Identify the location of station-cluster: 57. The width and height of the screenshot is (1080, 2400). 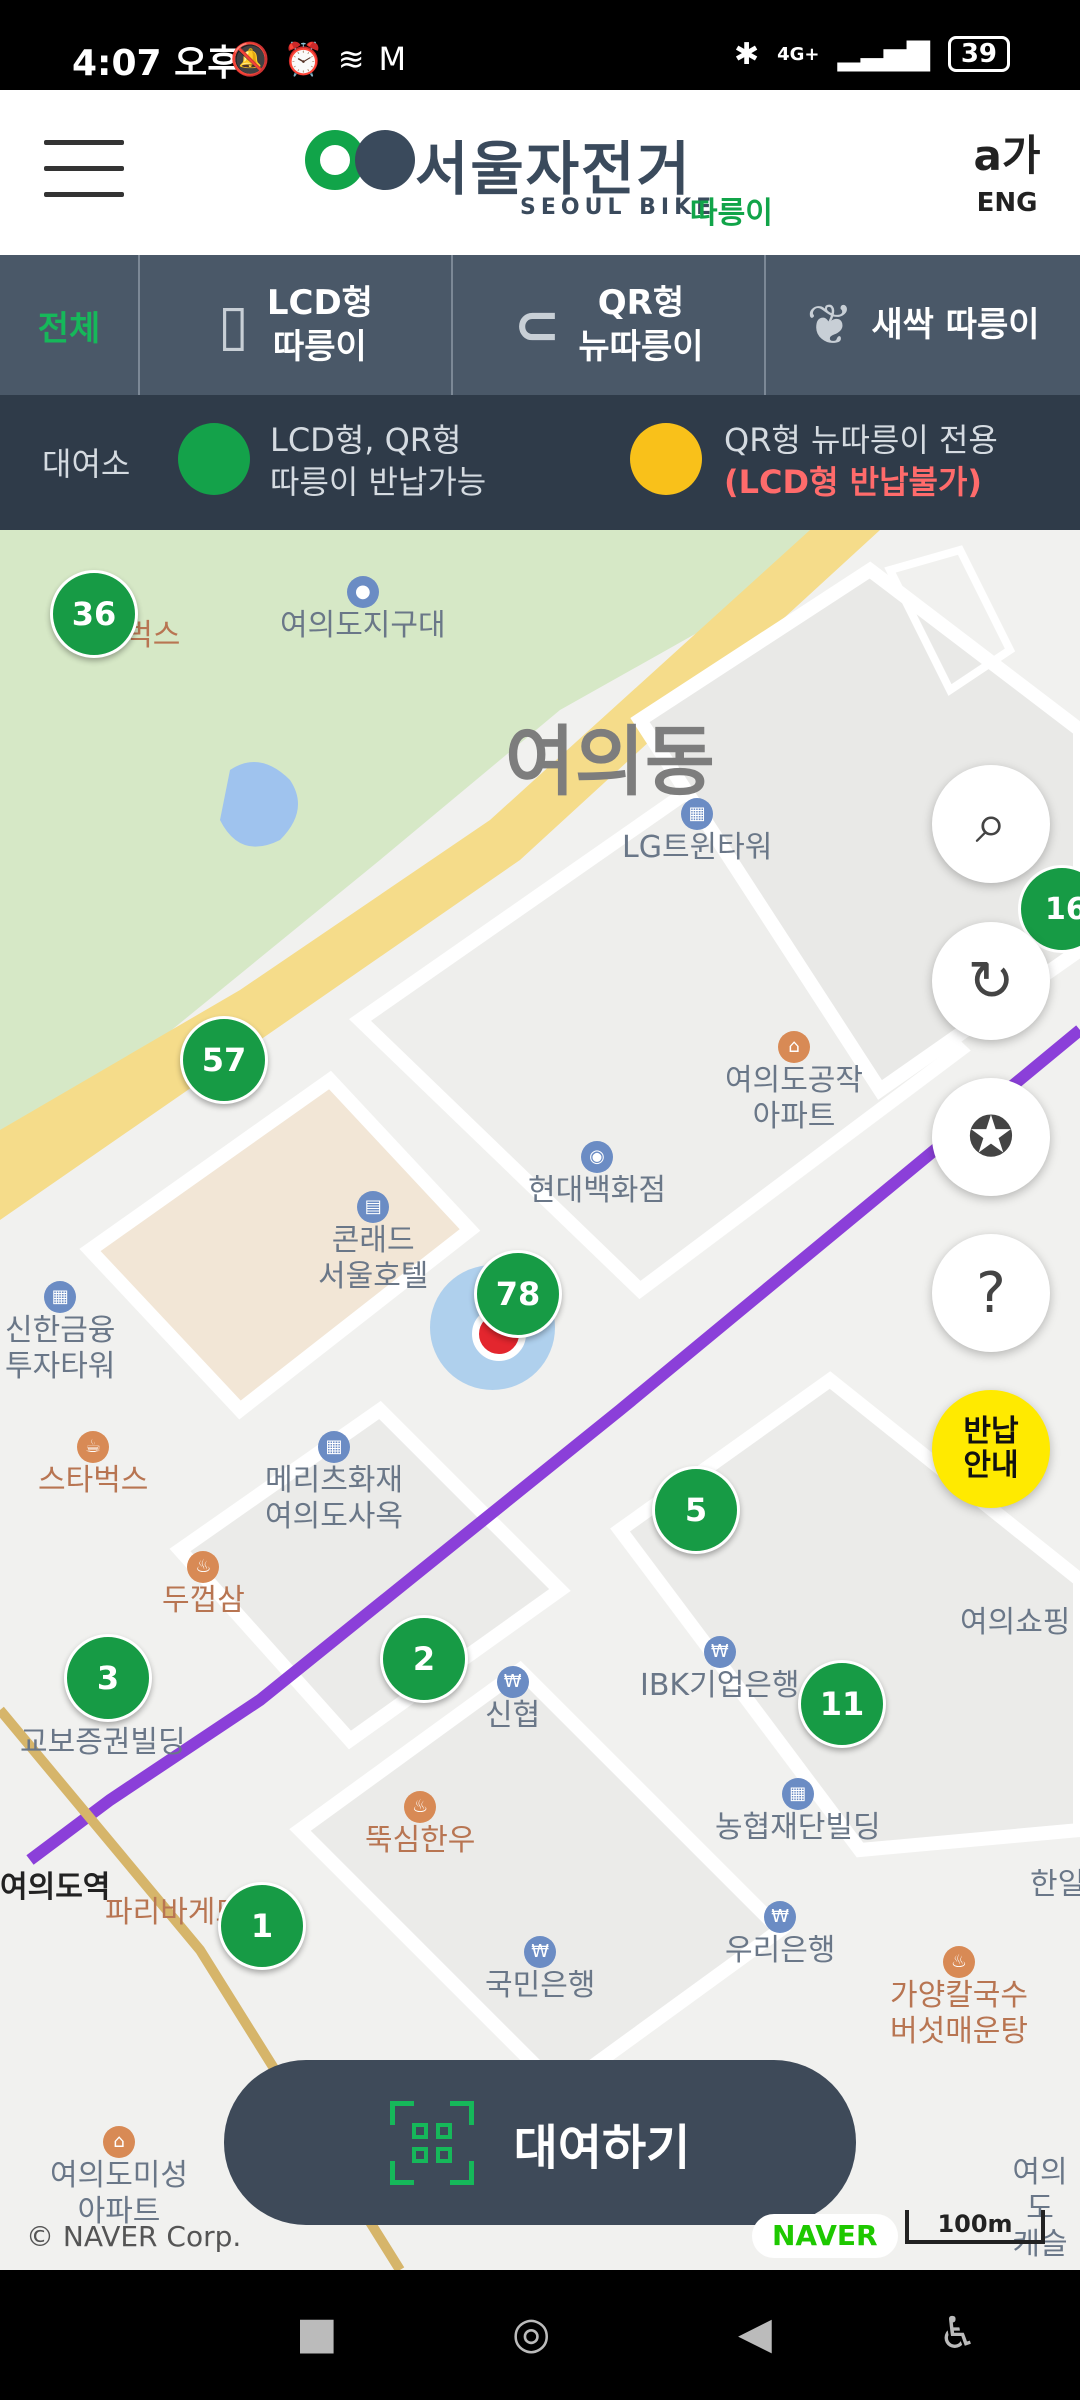
(224, 1060).